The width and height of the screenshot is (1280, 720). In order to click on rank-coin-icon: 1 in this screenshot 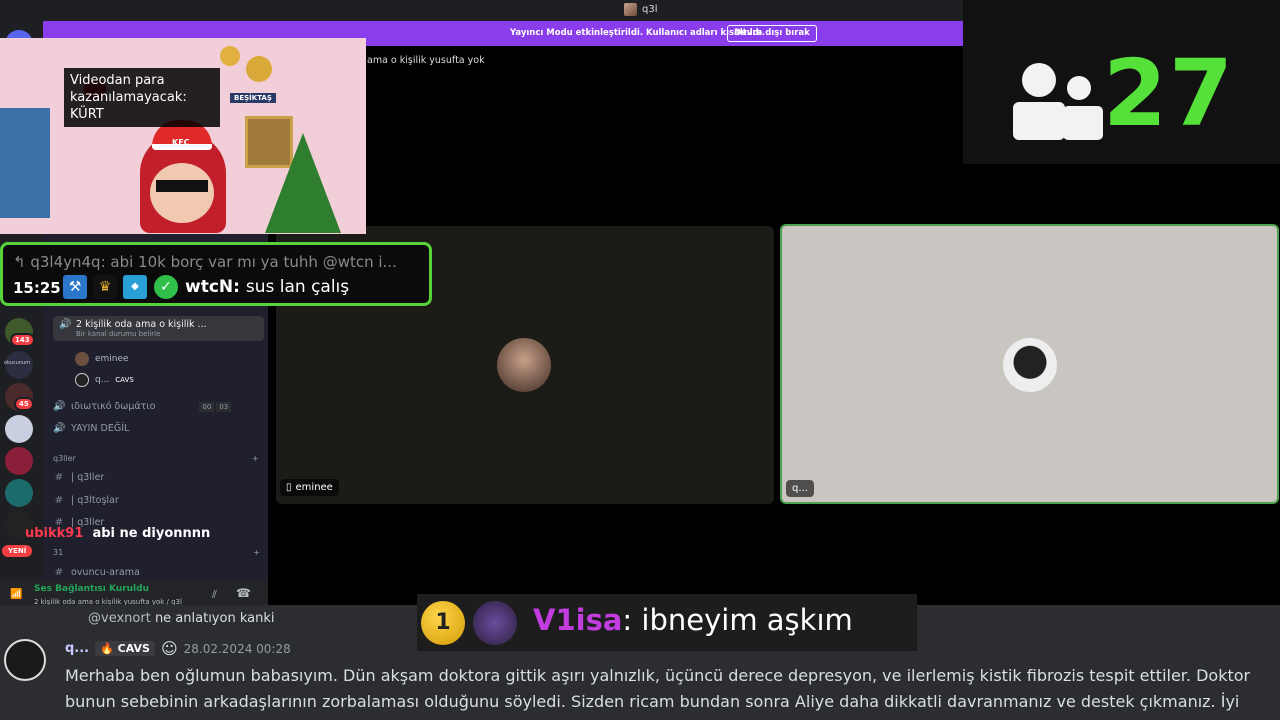, I will do `click(443, 623)`.